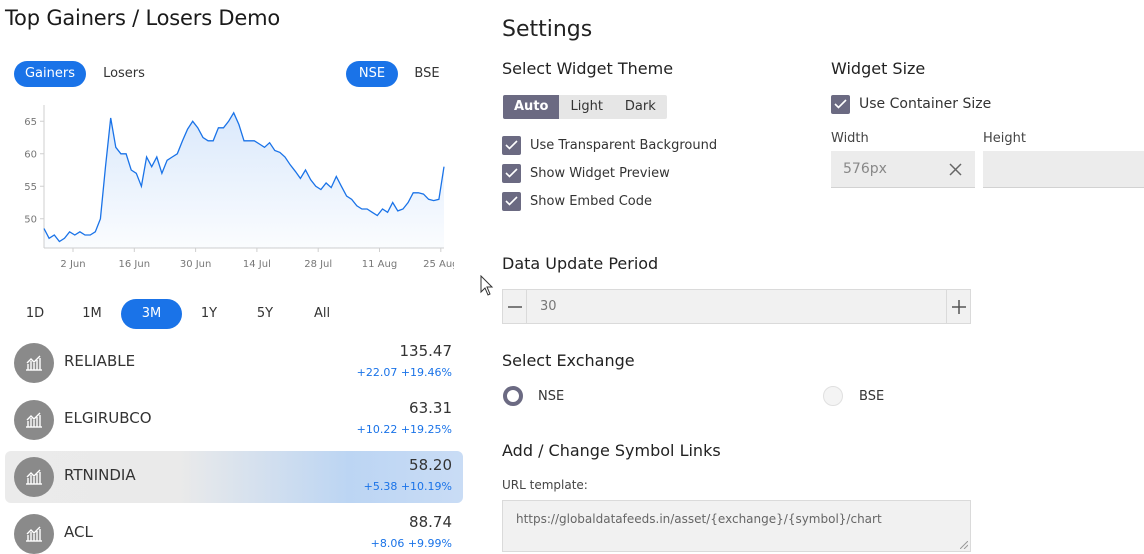 The image size is (1144, 554). Describe the element at coordinates (426, 351) in the screenshot. I see `stock-price: 135.47` at that location.